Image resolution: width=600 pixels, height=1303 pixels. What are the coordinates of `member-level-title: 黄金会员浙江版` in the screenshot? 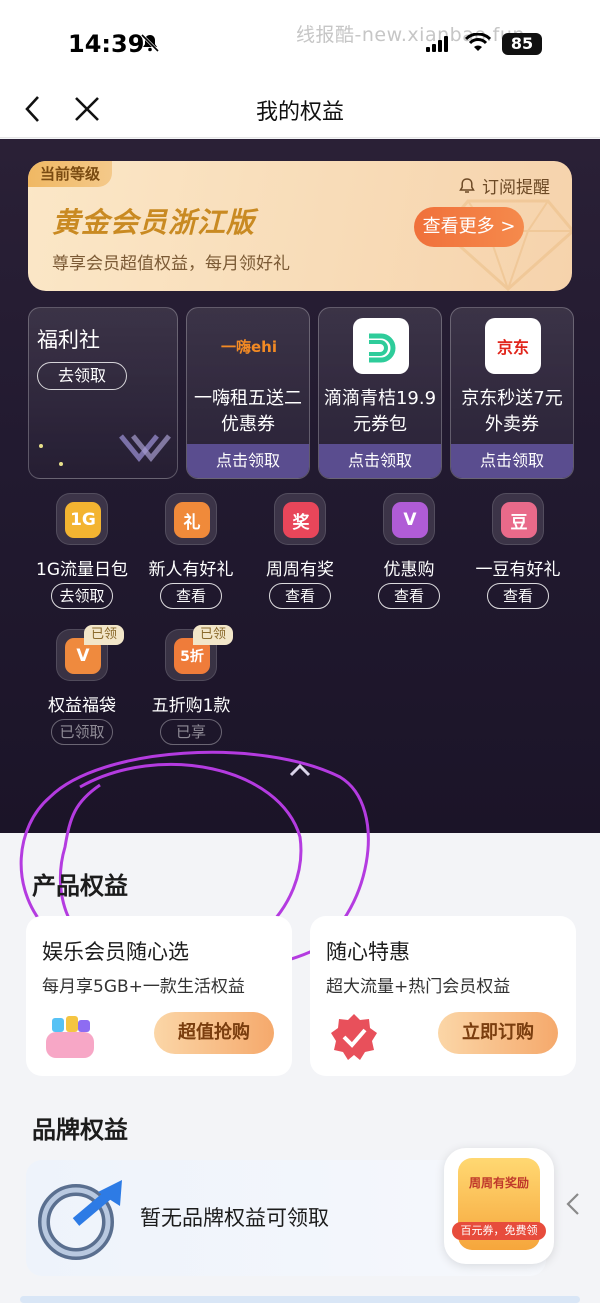 It's located at (154, 222).